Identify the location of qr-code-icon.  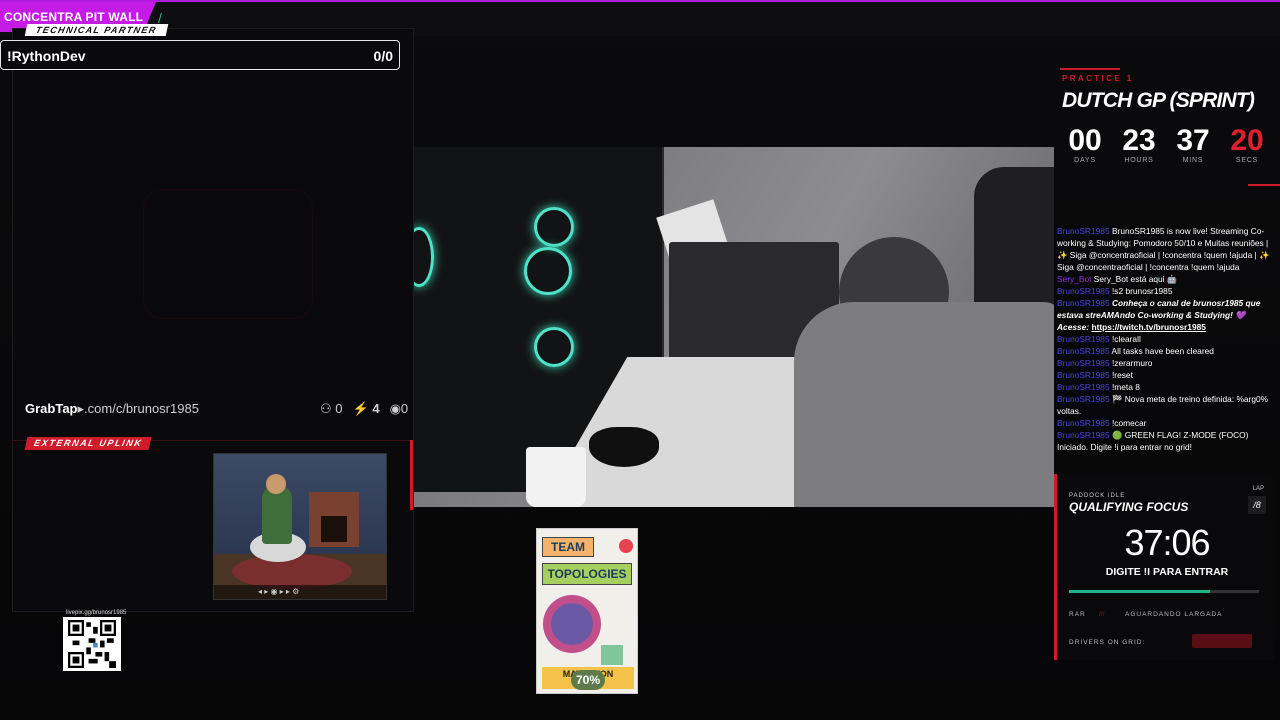
(92, 644).